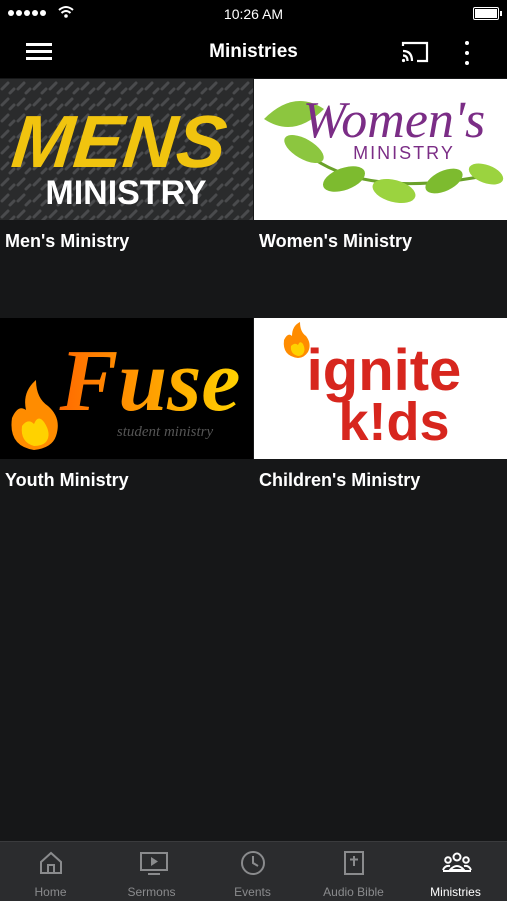 This screenshot has width=507, height=901. I want to click on tab-events: Events, so click(252, 871).